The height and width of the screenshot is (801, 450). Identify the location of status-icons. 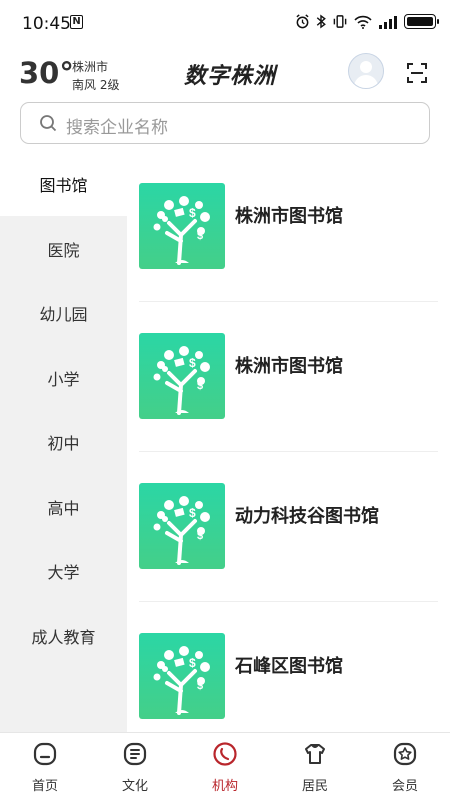
(367, 21).